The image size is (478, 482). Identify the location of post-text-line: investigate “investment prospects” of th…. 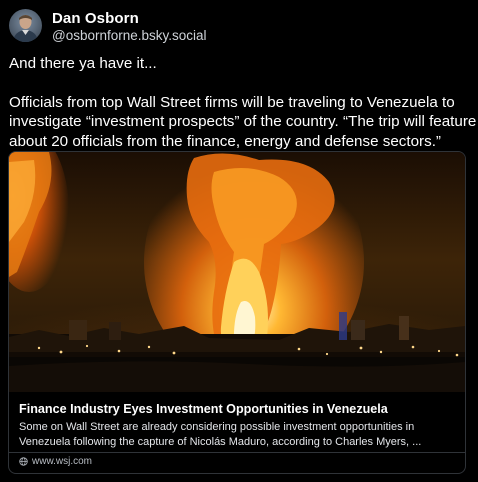
(243, 121).